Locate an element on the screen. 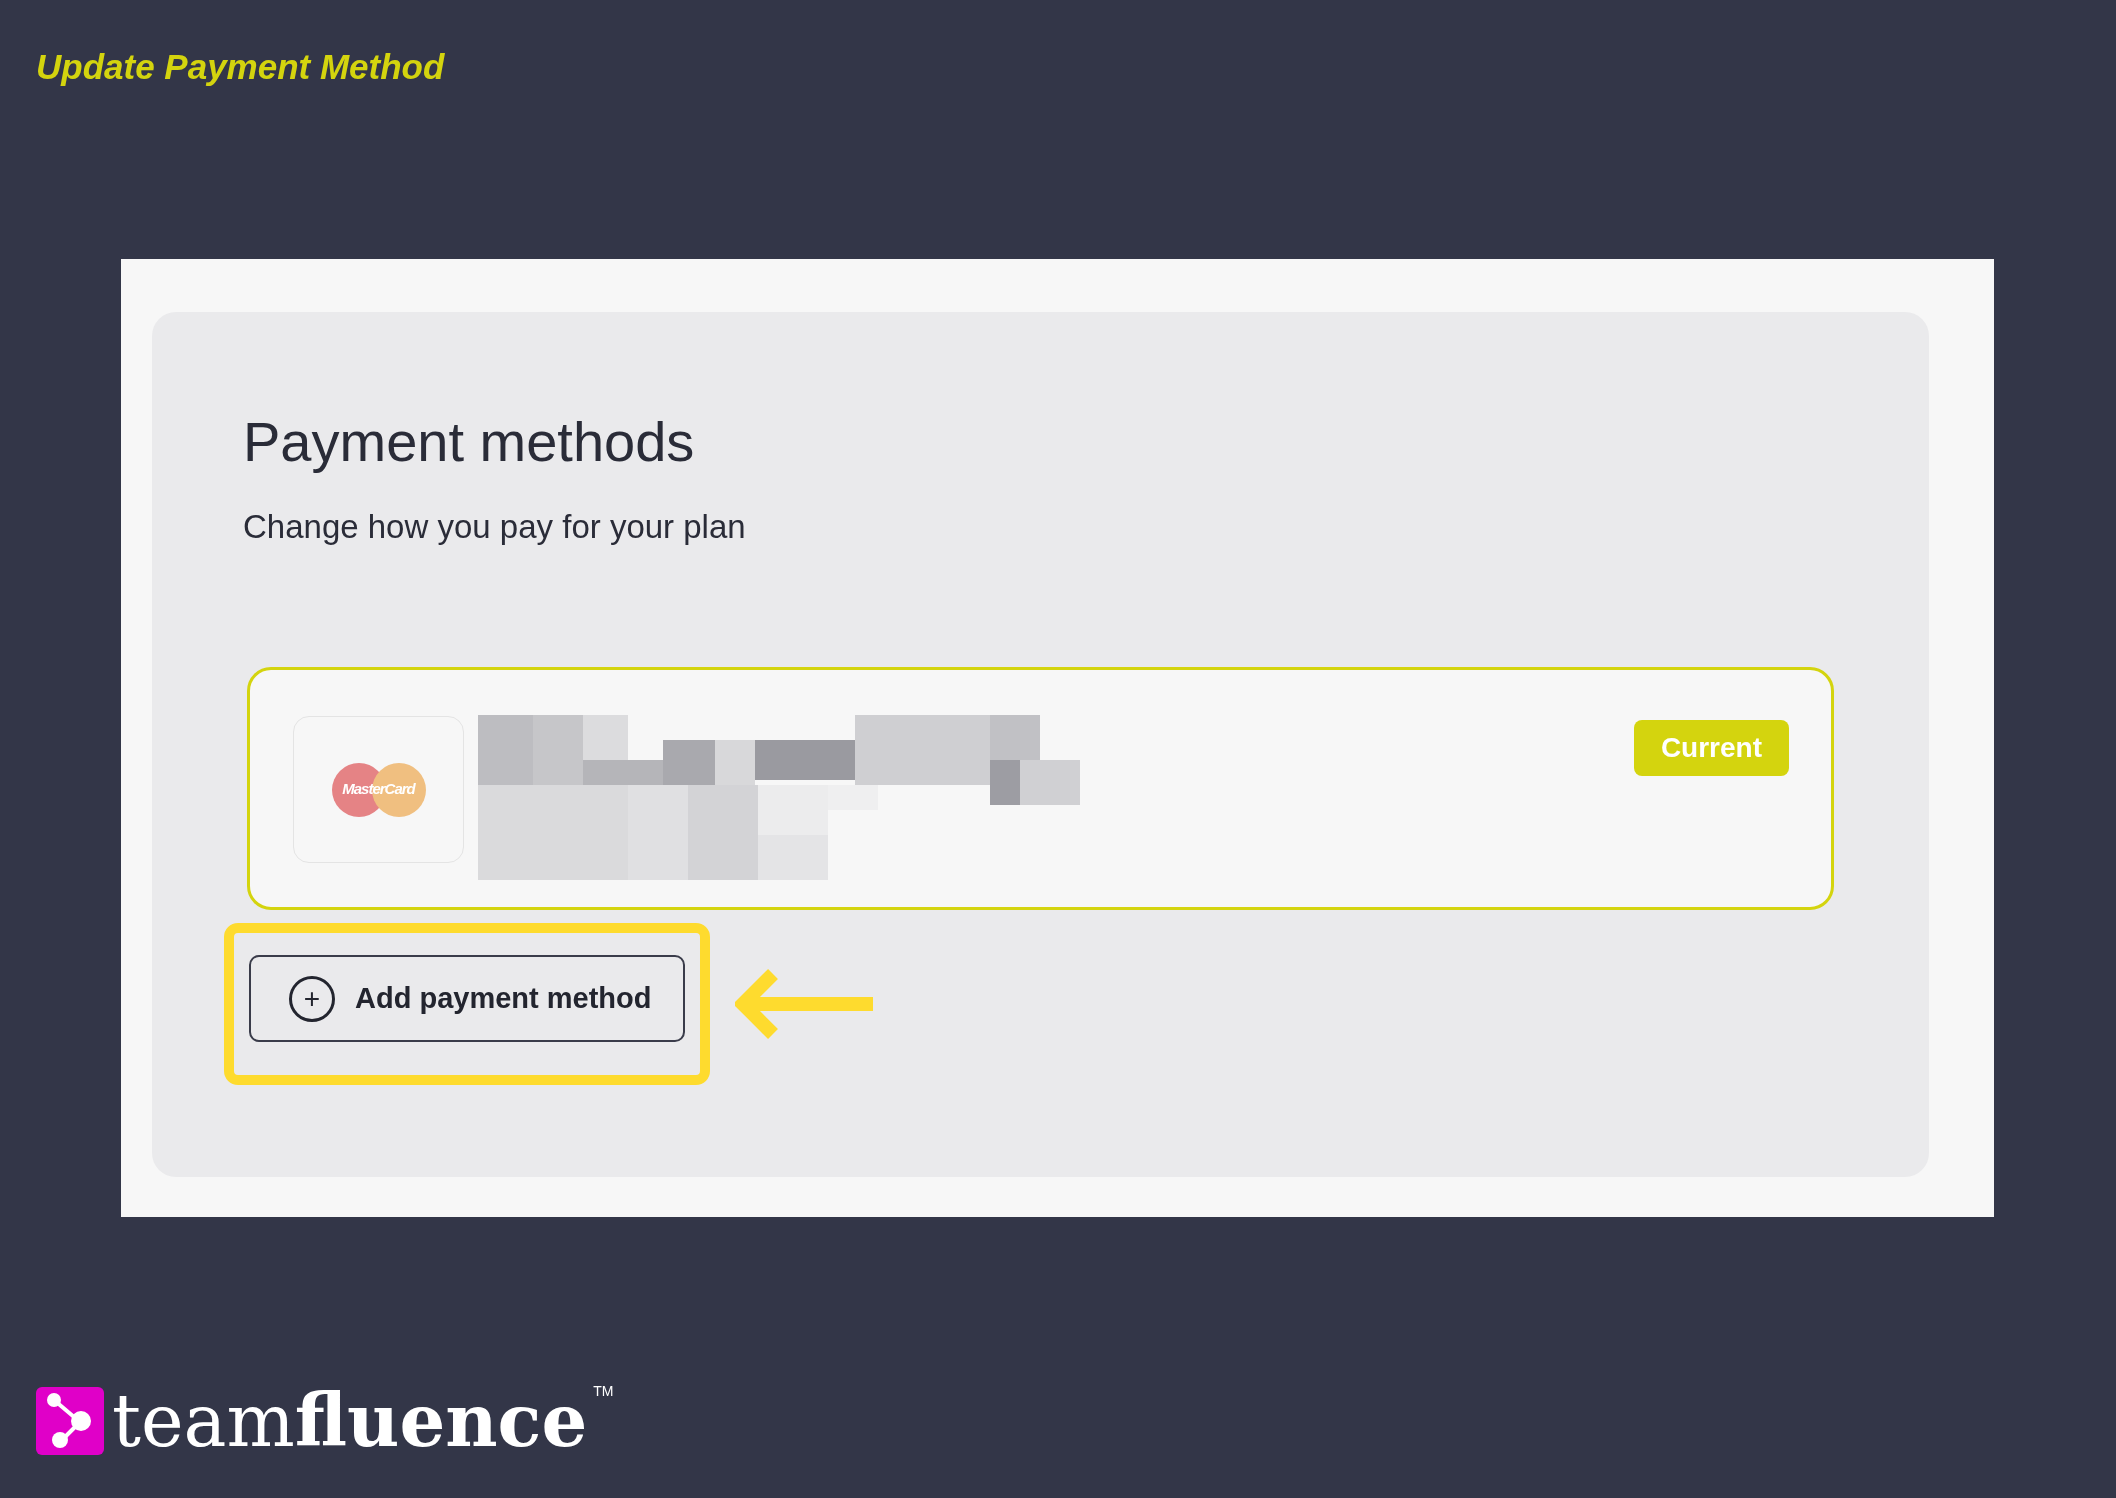 The image size is (2116, 1498). trademark-sign: TM is located at coordinates (603, 1391).